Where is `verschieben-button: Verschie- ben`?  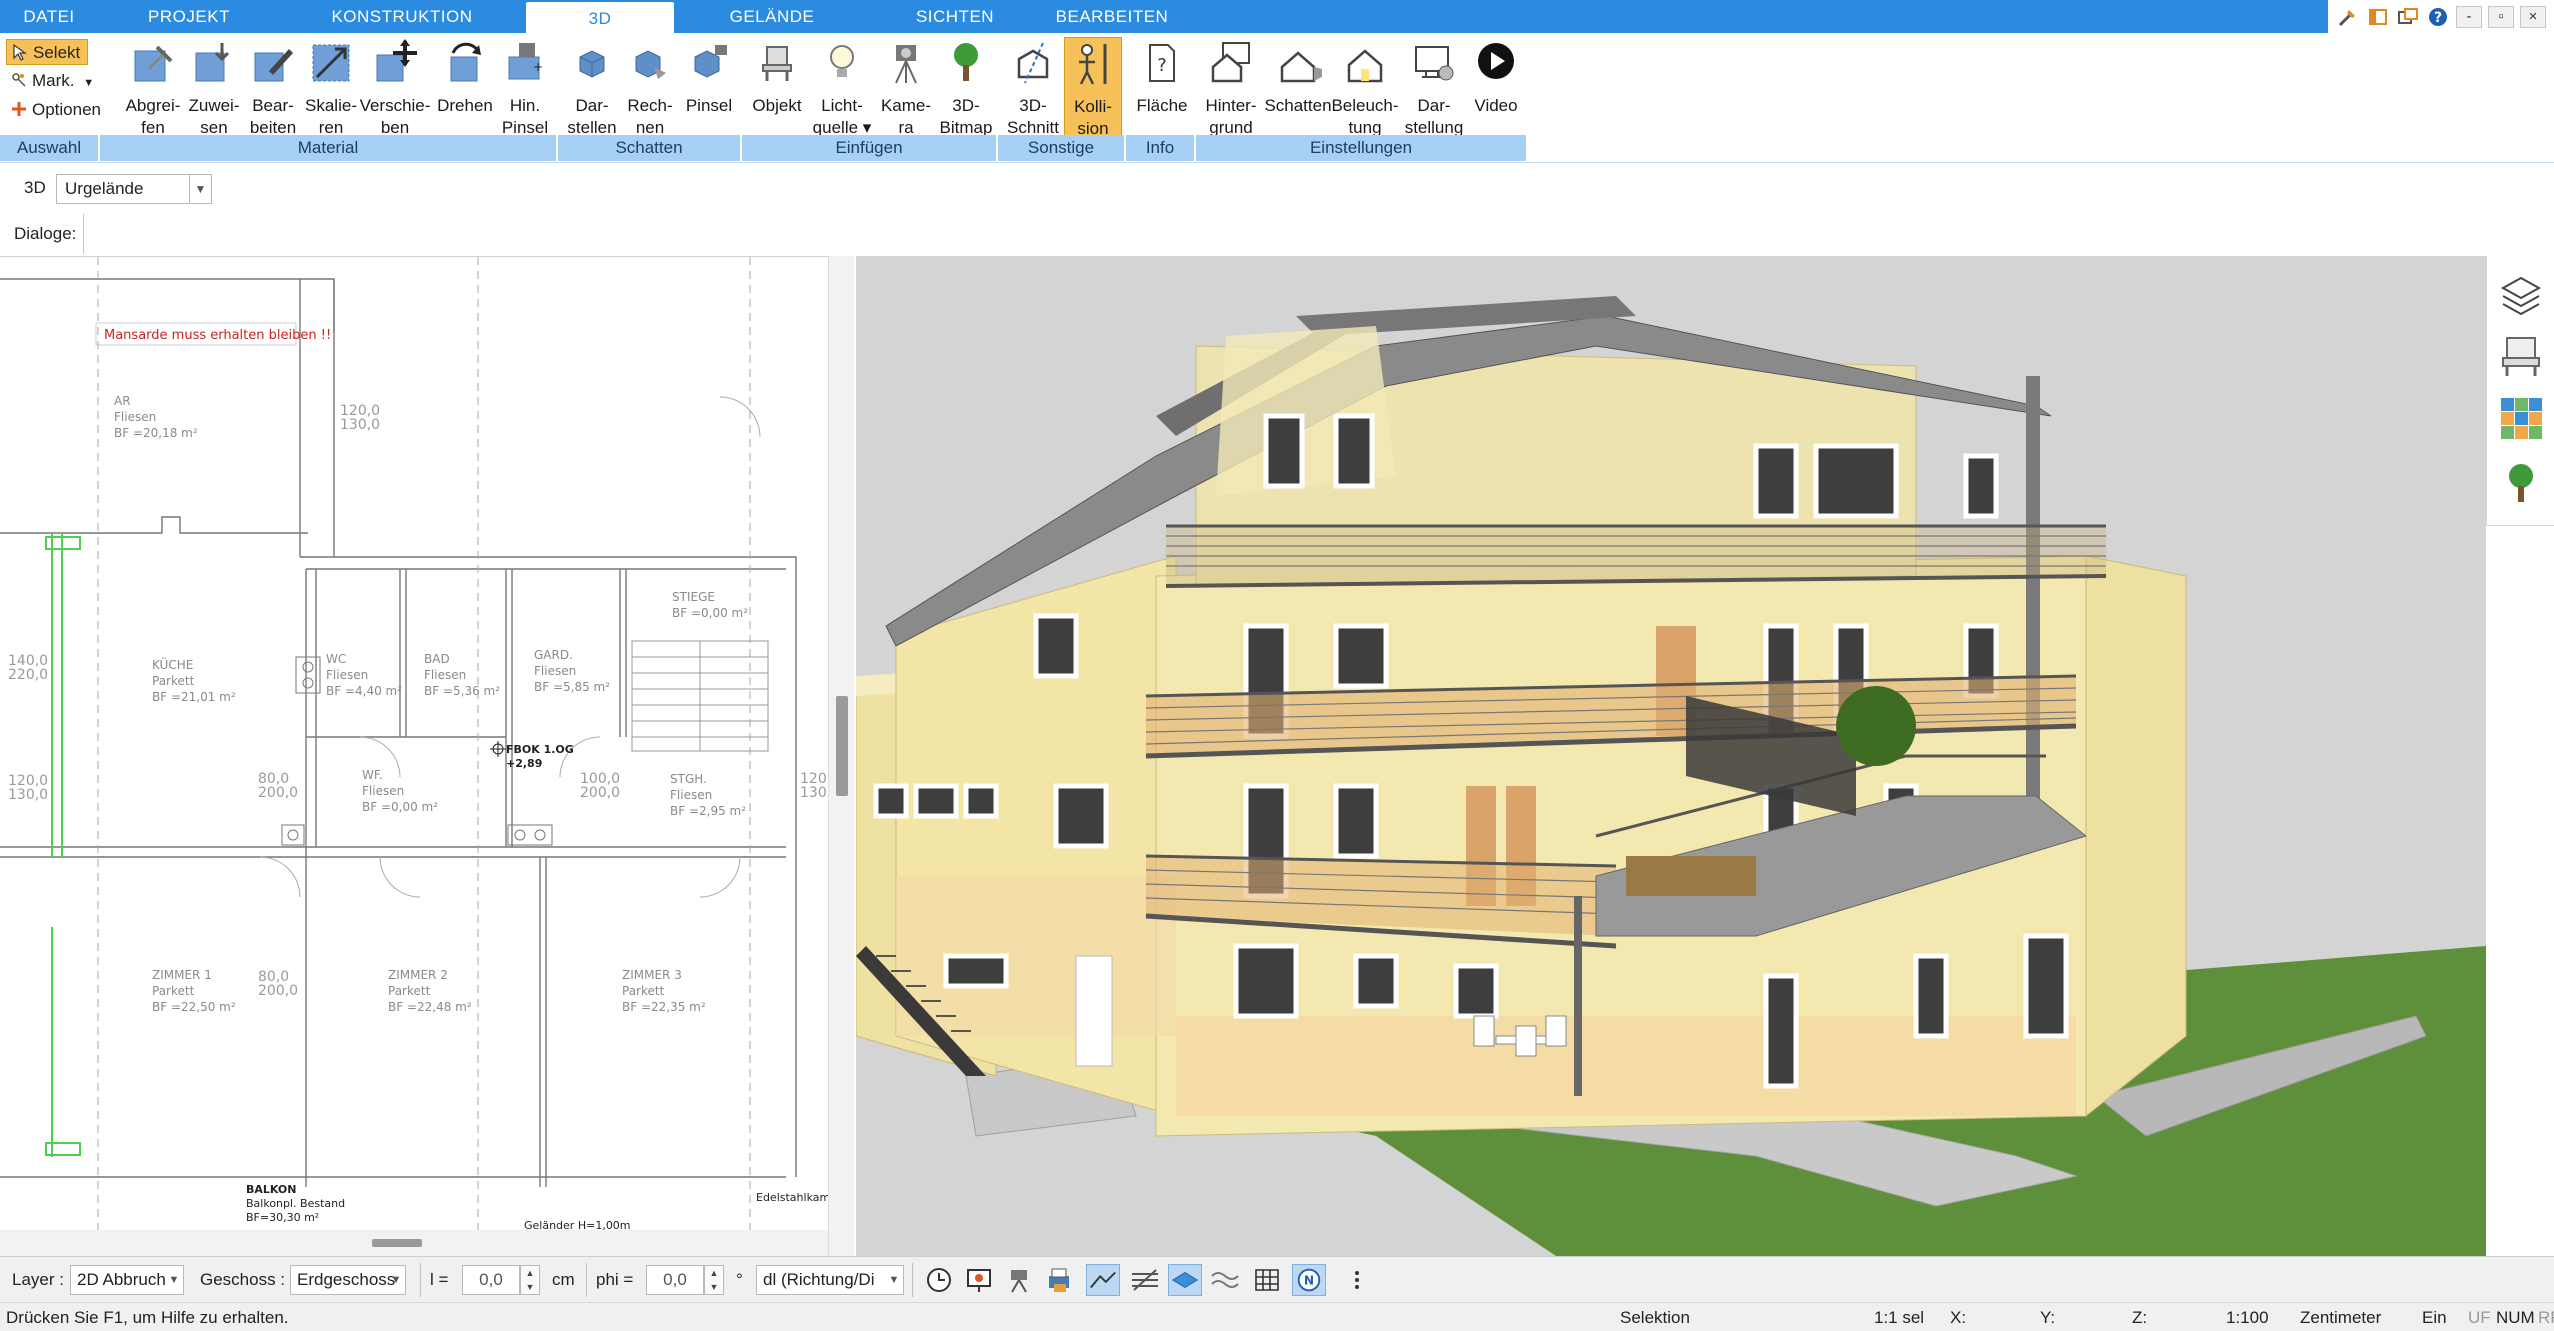
verschieben-button: Verschie- ben is located at coordinates (395, 87).